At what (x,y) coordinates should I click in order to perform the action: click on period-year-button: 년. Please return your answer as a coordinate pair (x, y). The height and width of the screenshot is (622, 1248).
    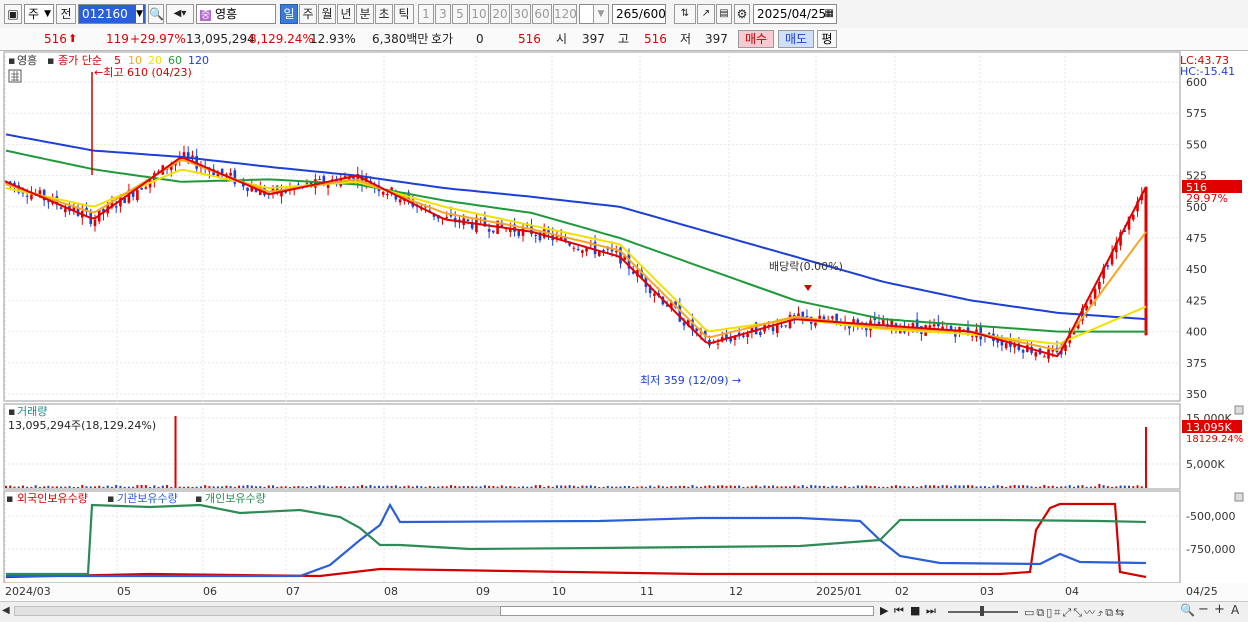
    Looking at the image, I should click on (346, 14).